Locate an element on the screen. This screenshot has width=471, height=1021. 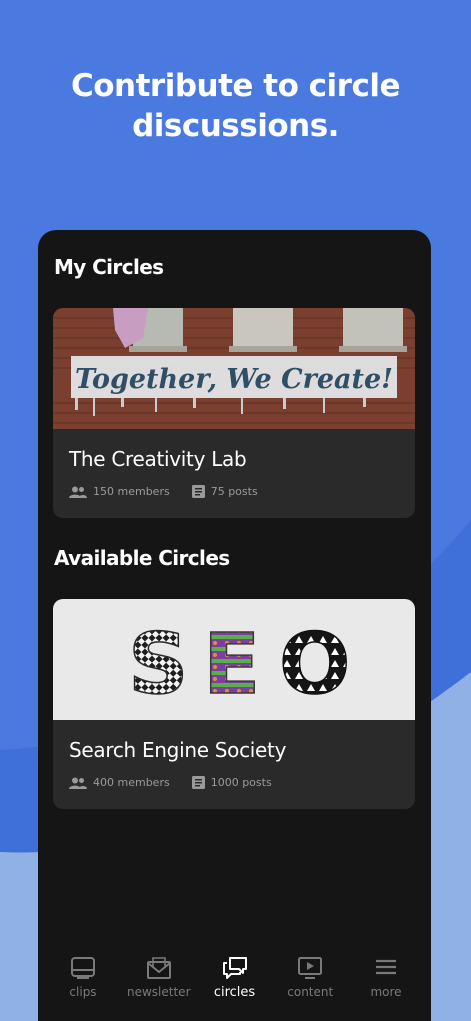
members-count: 150 members is located at coordinates (119, 491).